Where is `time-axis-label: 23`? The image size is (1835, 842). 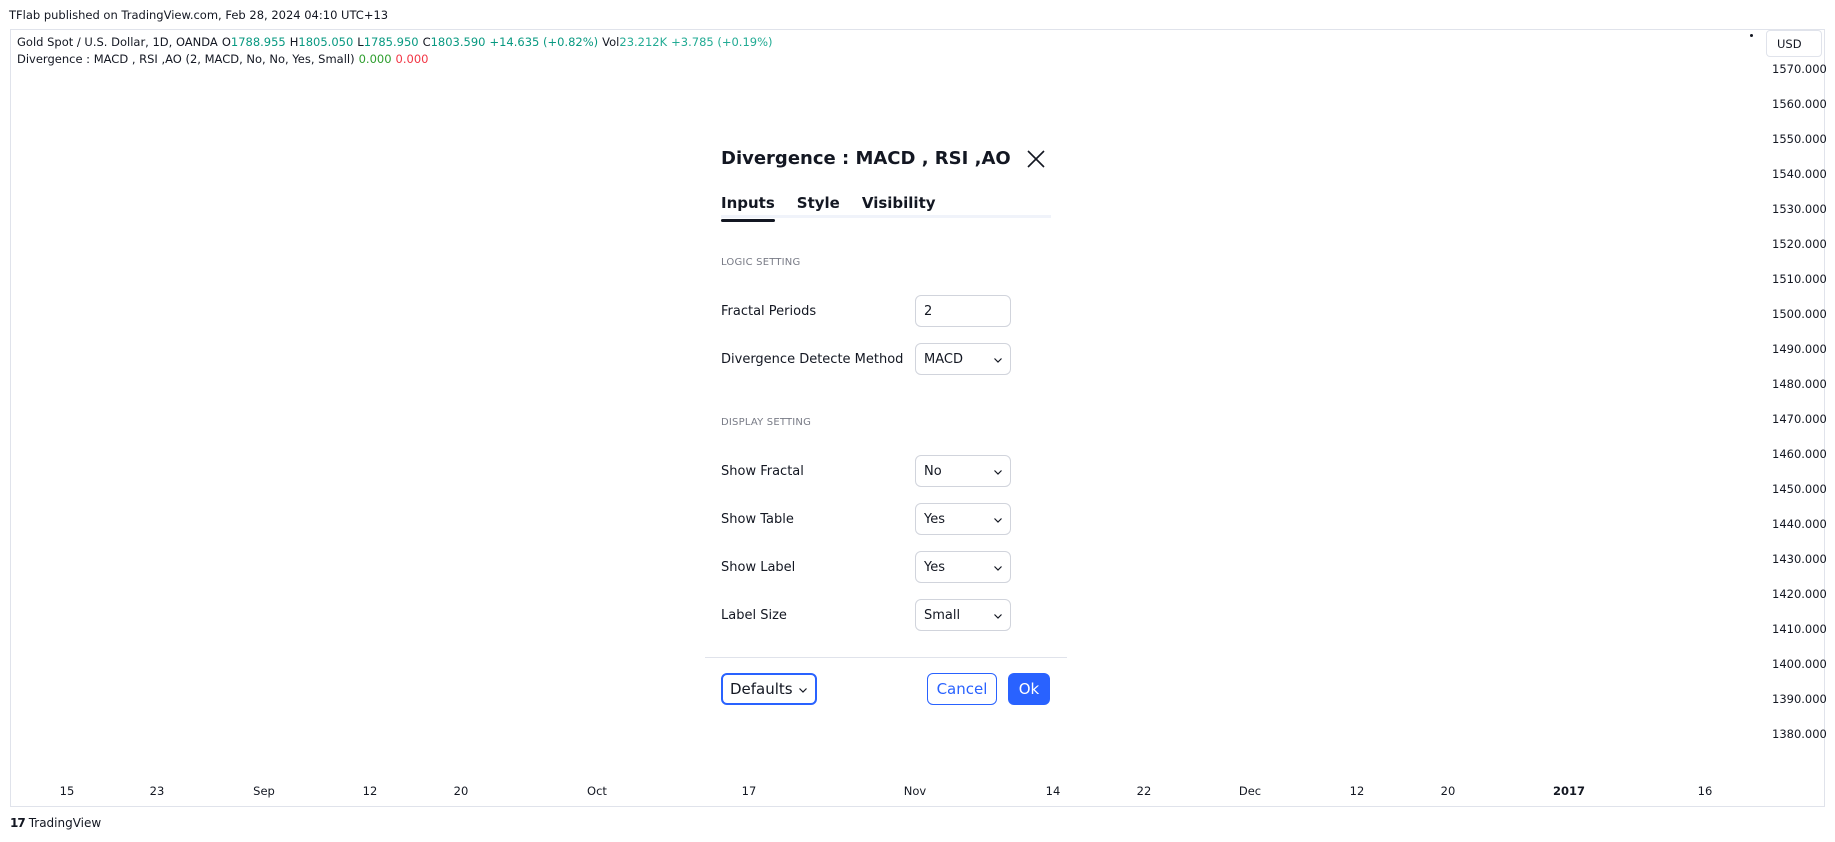
time-axis-label: 23 is located at coordinates (157, 791).